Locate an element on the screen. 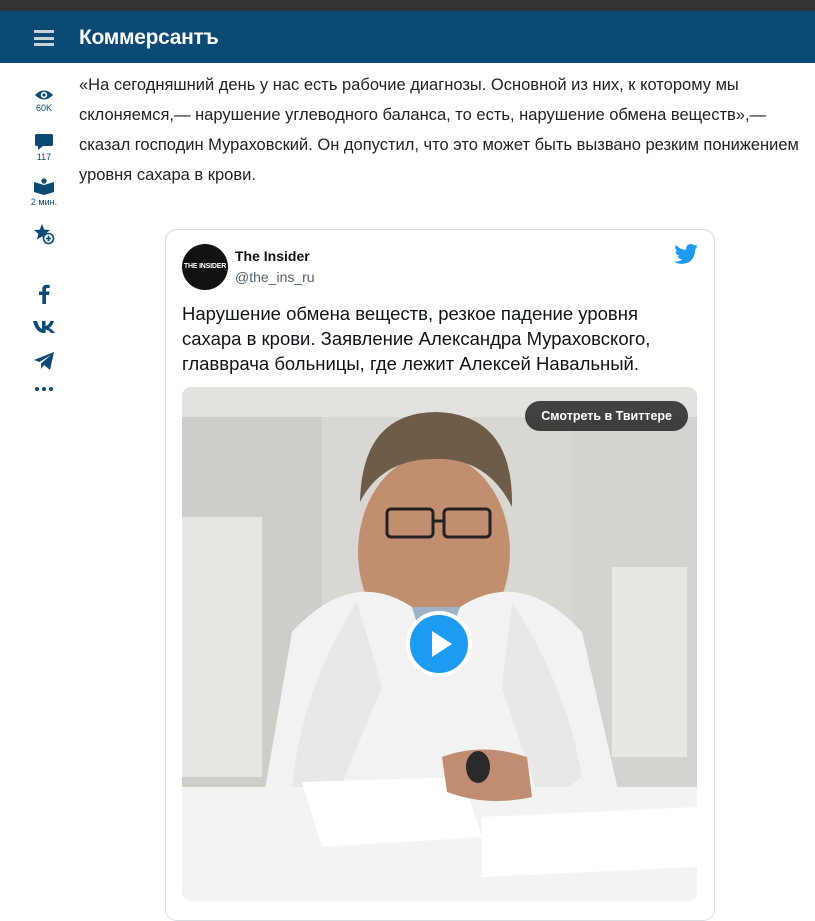 The height and width of the screenshot is (921, 815). tweet-author-name: The Insider is located at coordinates (272, 256).